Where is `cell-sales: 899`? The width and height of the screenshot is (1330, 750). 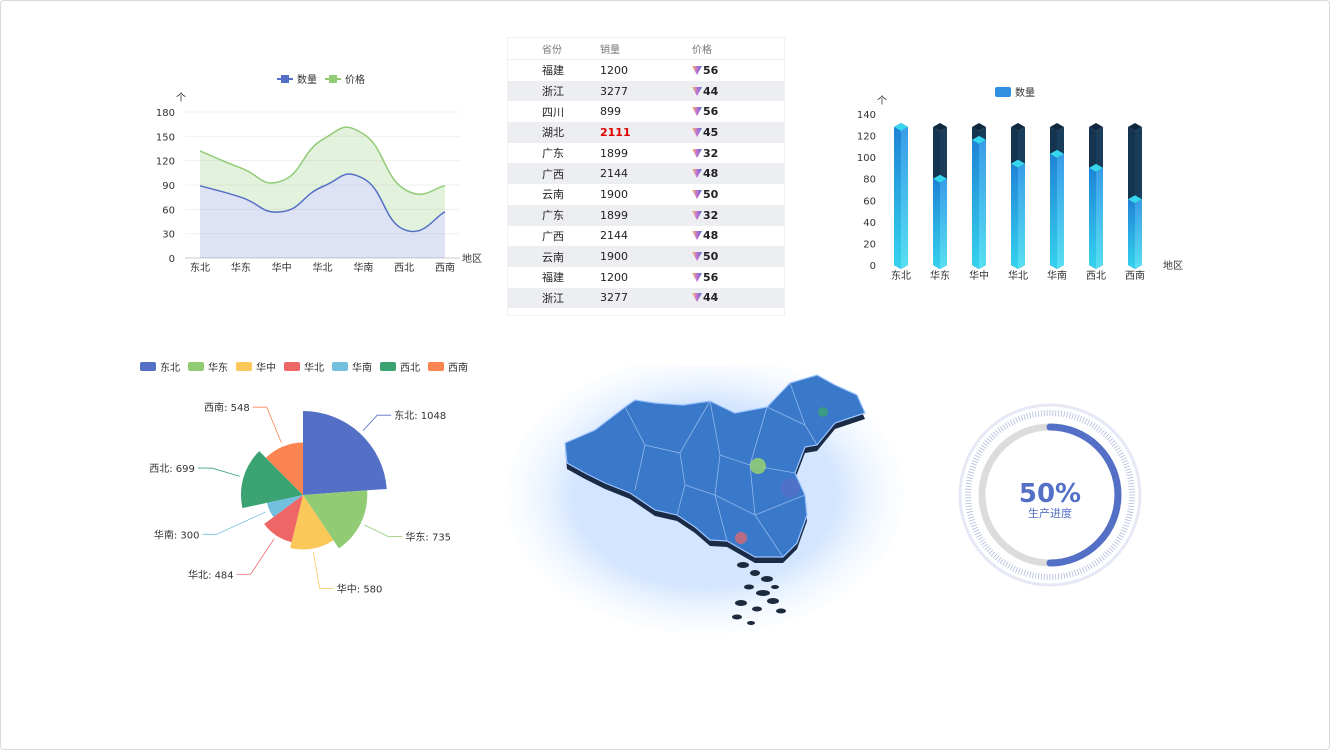 cell-sales: 899 is located at coordinates (610, 112).